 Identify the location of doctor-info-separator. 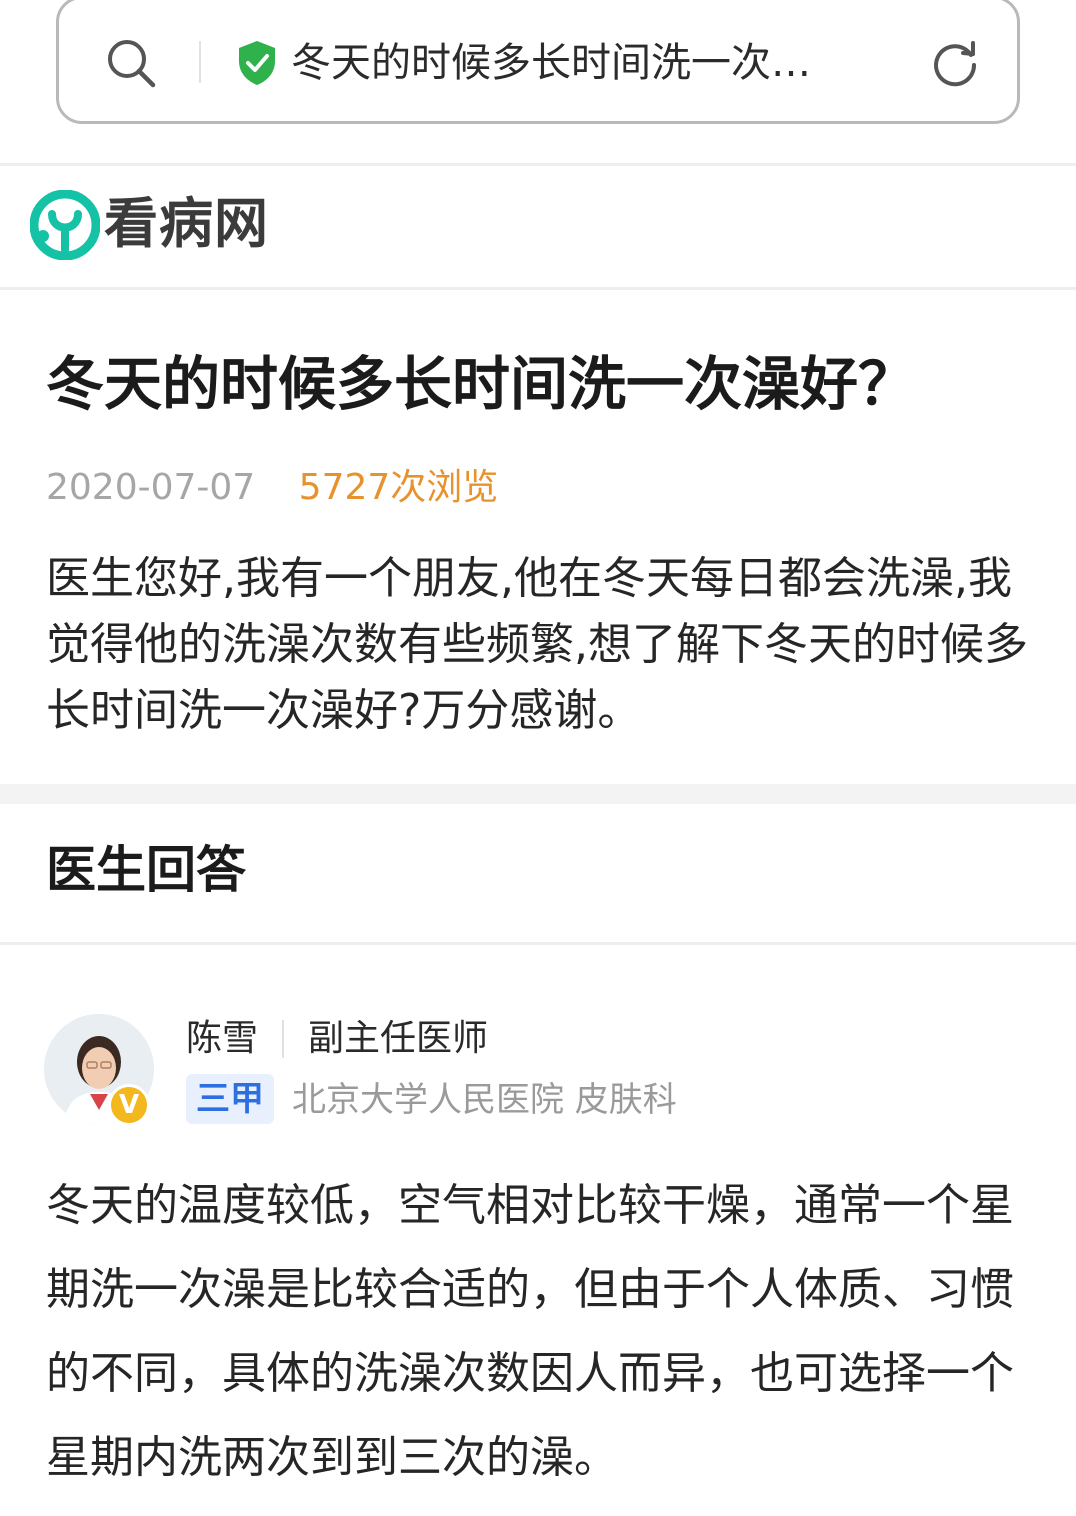
(283, 1039).